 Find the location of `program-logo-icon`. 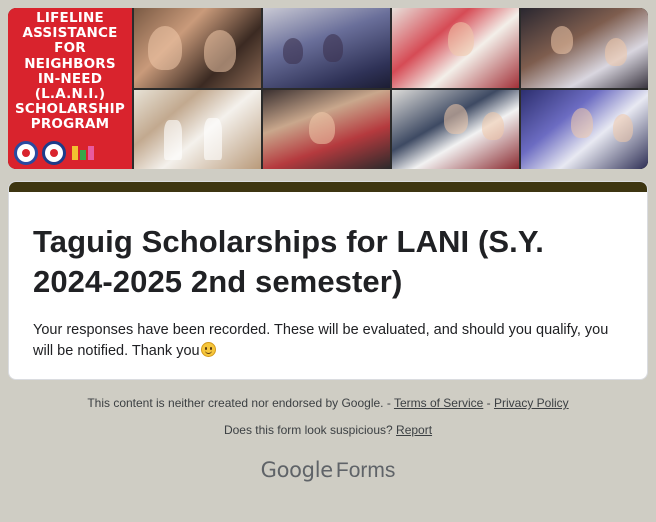

program-logo-icon is located at coordinates (83, 153).